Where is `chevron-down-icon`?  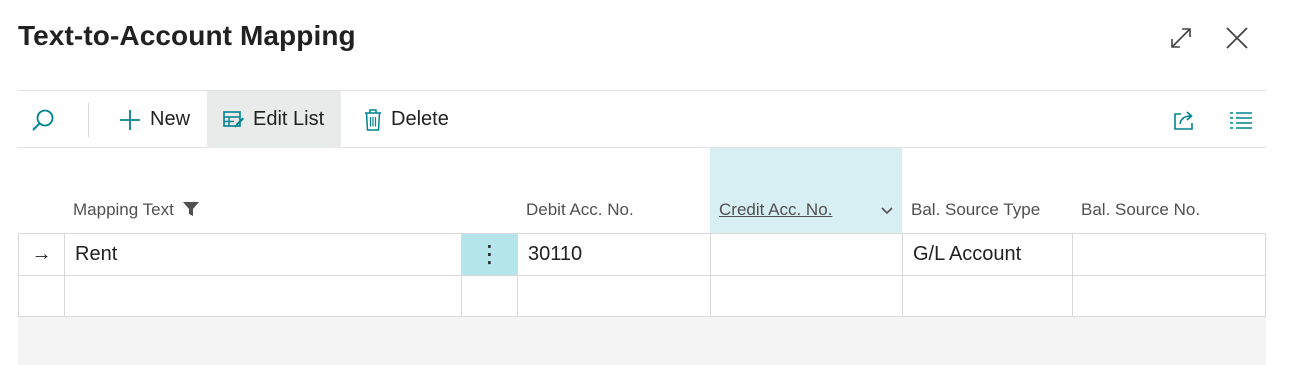 chevron-down-icon is located at coordinates (887, 211).